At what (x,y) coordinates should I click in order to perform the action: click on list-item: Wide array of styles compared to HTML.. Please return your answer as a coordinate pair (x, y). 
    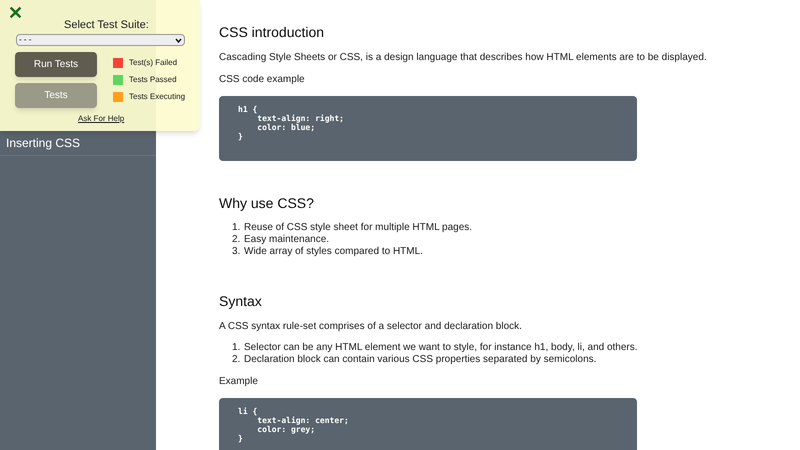
    Looking at the image, I should click on (333, 252).